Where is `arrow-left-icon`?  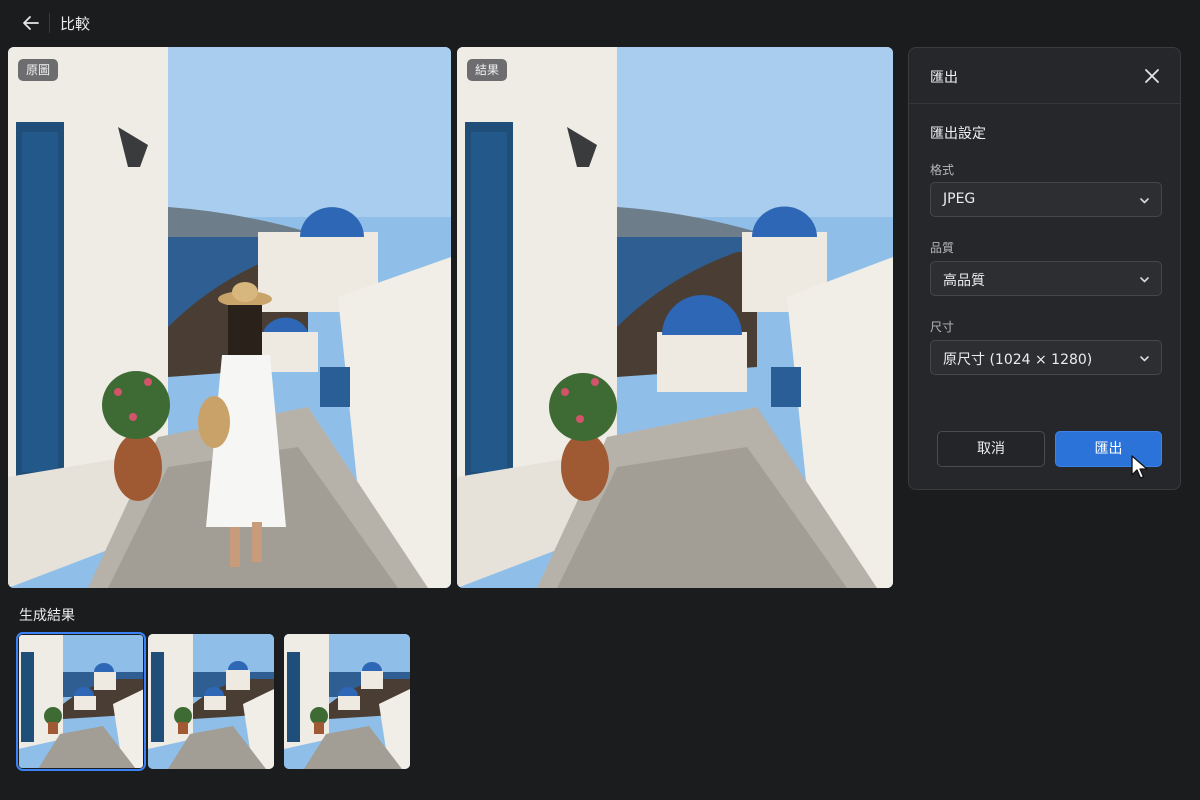 arrow-left-icon is located at coordinates (31, 23).